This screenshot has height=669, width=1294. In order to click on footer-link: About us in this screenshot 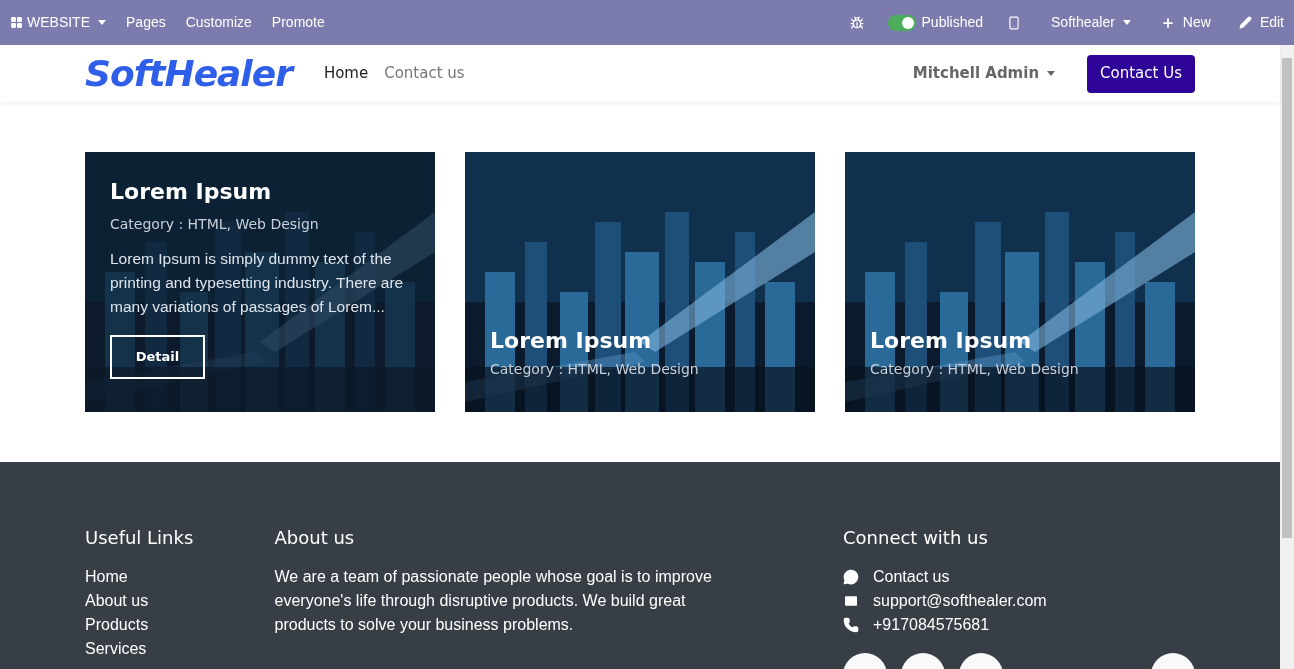, I will do `click(180, 601)`.